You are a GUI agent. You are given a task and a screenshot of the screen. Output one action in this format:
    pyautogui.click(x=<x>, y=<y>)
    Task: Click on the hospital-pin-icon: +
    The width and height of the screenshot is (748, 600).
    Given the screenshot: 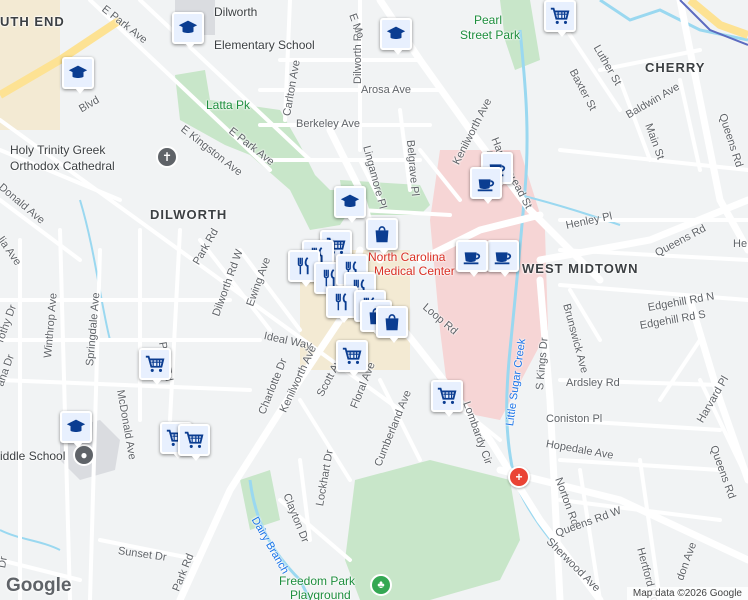 What is the action you would take?
    pyautogui.click(x=519, y=477)
    